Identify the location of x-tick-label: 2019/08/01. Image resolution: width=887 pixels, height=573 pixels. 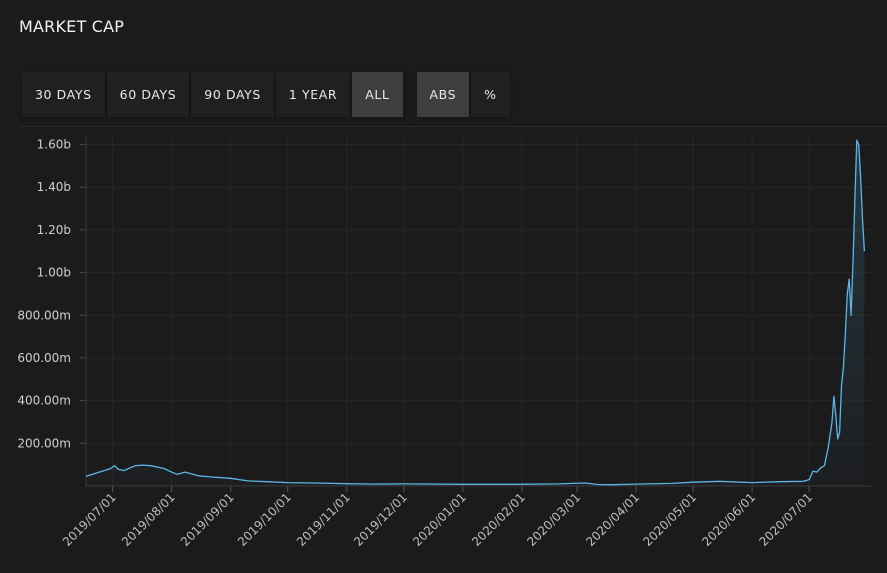
(148, 519).